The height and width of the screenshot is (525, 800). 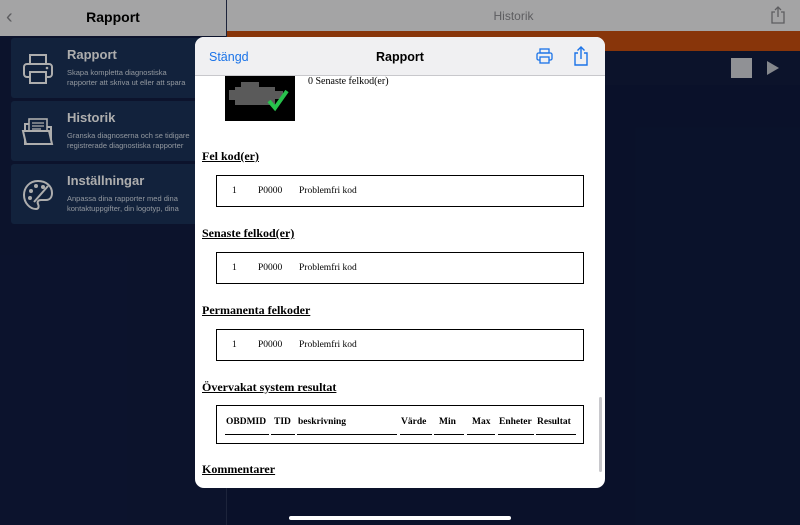 I want to click on home-indicator, so click(x=400, y=518).